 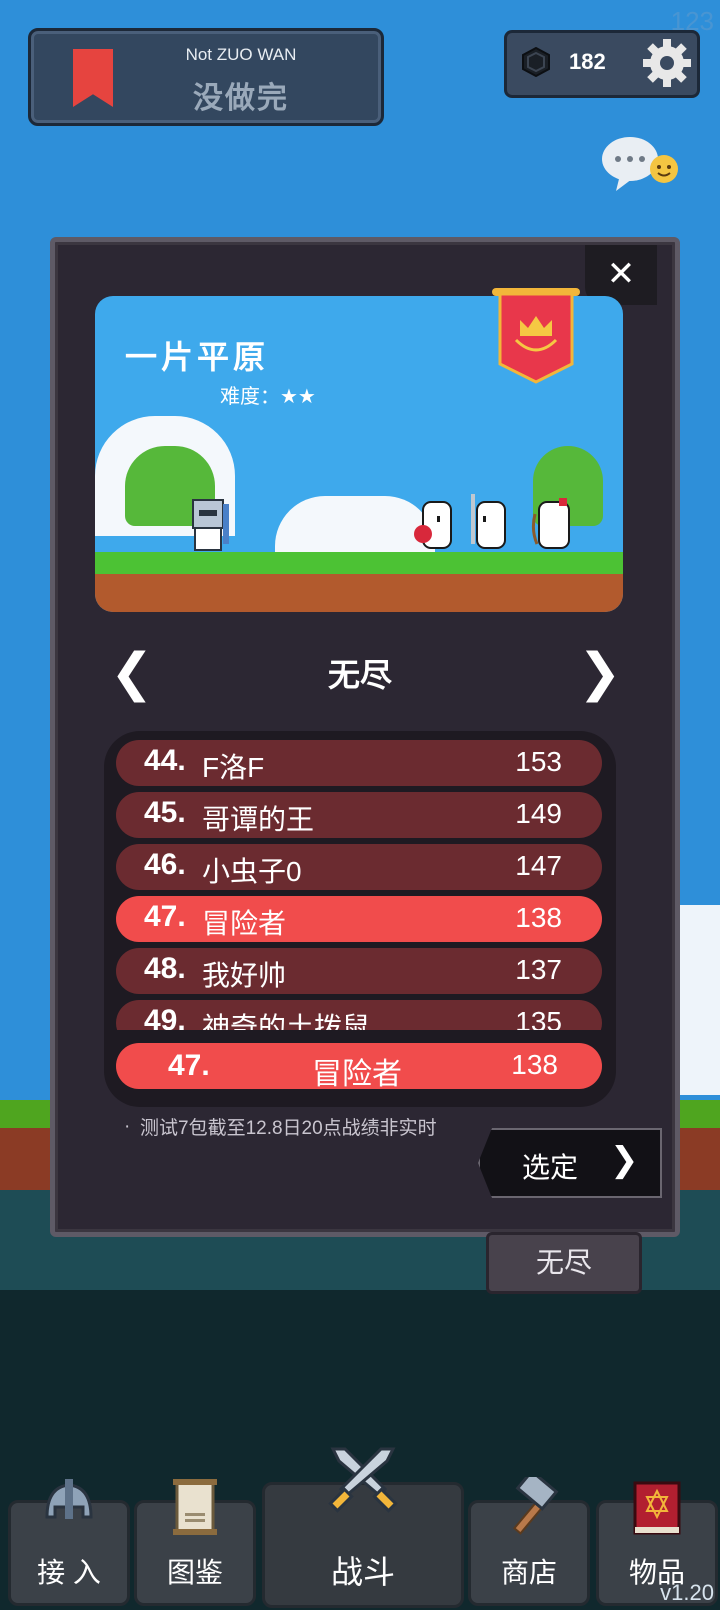 I want to click on scene-grass, so click(x=359, y=563).